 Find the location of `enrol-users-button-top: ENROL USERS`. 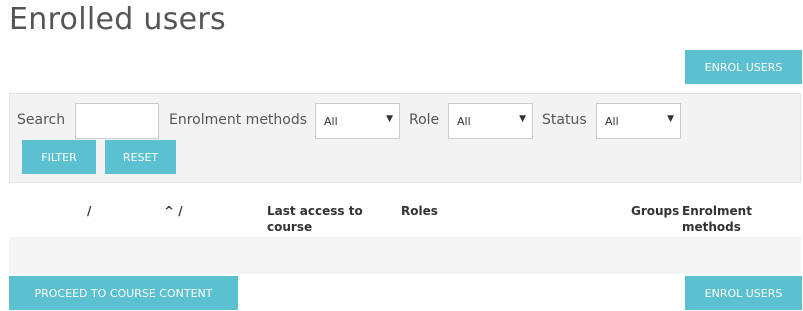

enrol-users-button-top: ENROL USERS is located at coordinates (743, 67).